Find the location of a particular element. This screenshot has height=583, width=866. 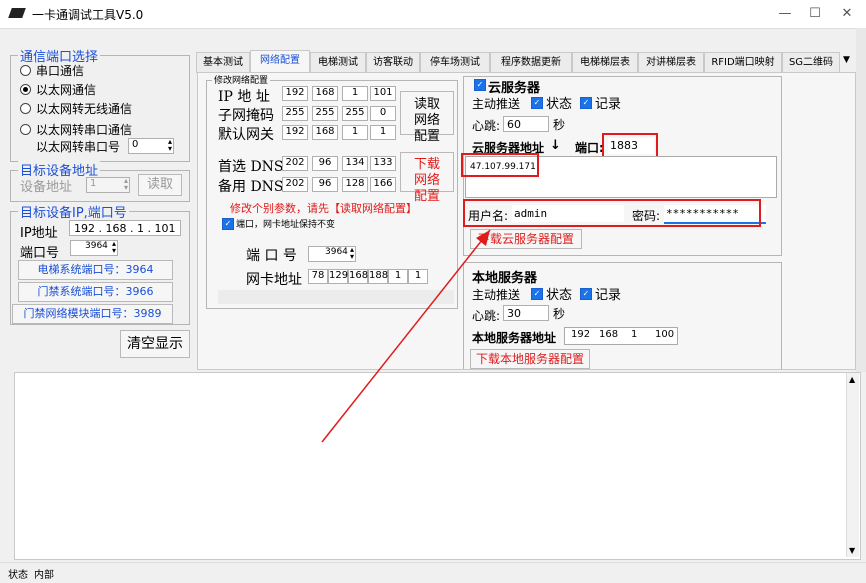

app-icon is located at coordinates (17, 13).